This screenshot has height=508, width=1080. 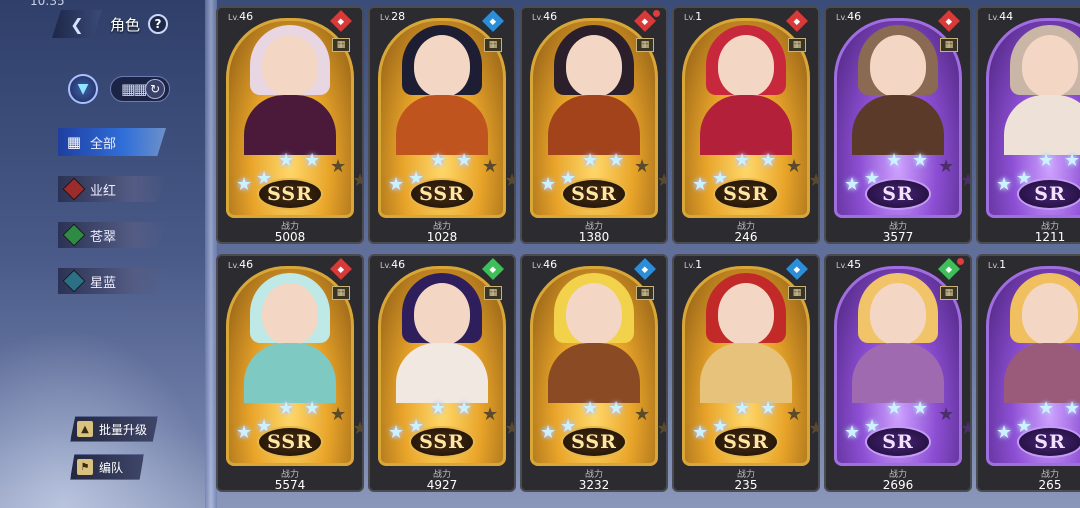 I want to click on wave-element-icon: ◆, so click(x=493, y=21).